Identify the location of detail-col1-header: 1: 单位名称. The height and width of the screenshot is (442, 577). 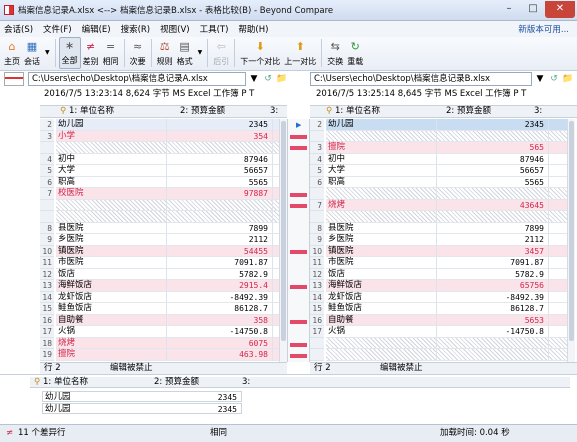
(65, 382).